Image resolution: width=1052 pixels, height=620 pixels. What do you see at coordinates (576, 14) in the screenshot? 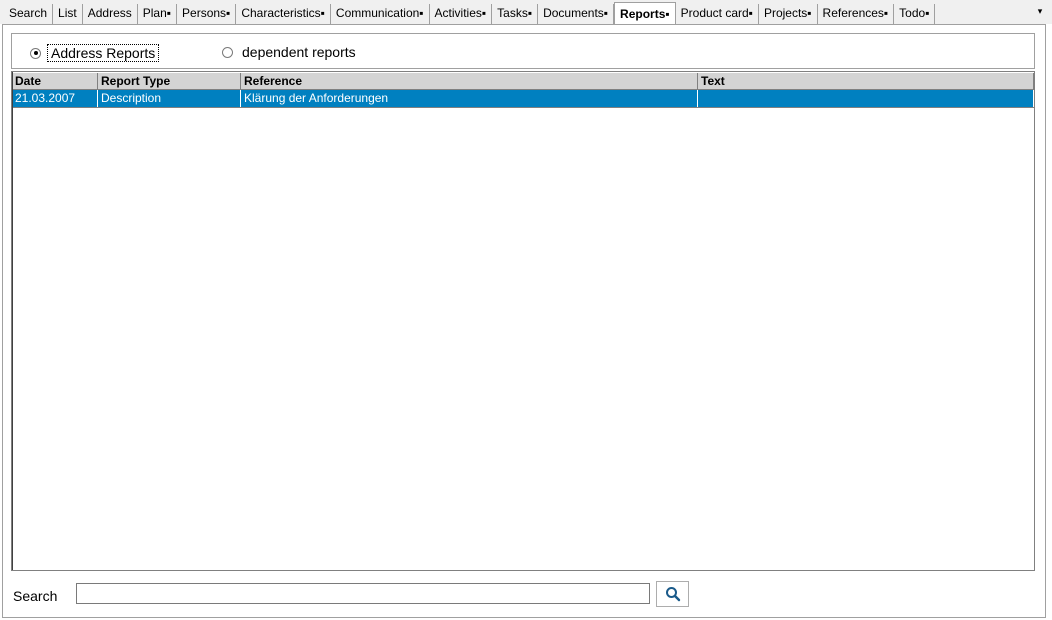
I see `tab-documents: Documents▪` at bounding box center [576, 14].